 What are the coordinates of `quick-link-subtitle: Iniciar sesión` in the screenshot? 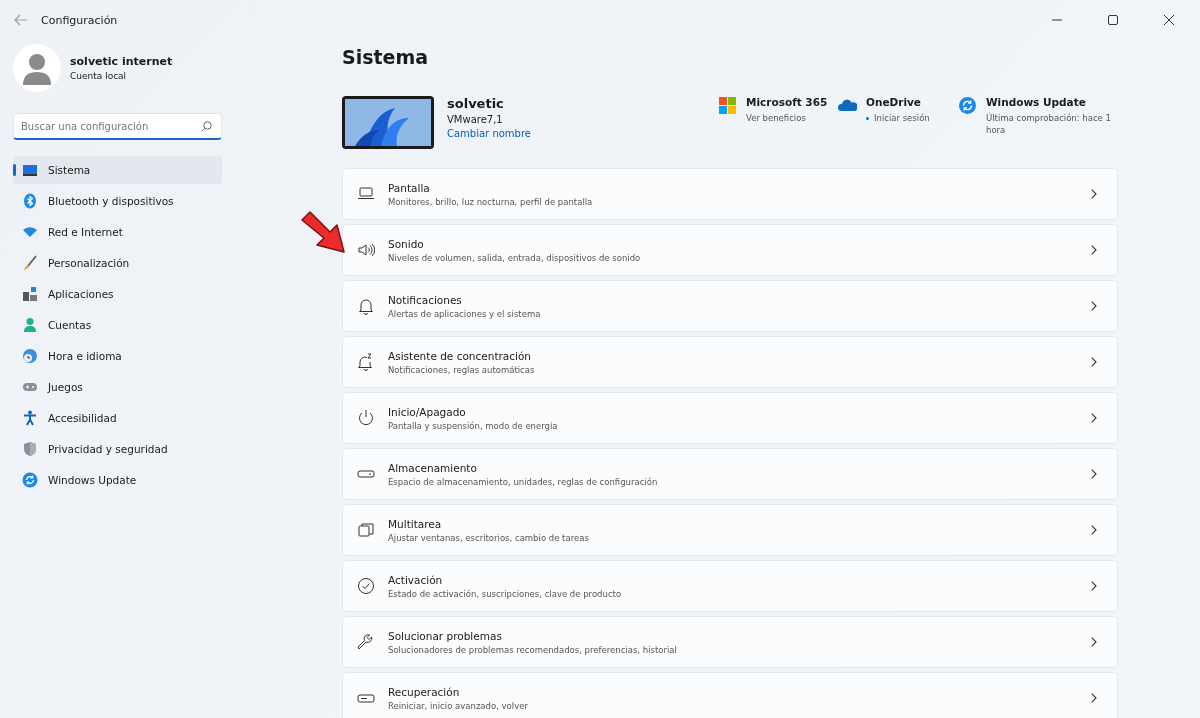 It's located at (902, 118).